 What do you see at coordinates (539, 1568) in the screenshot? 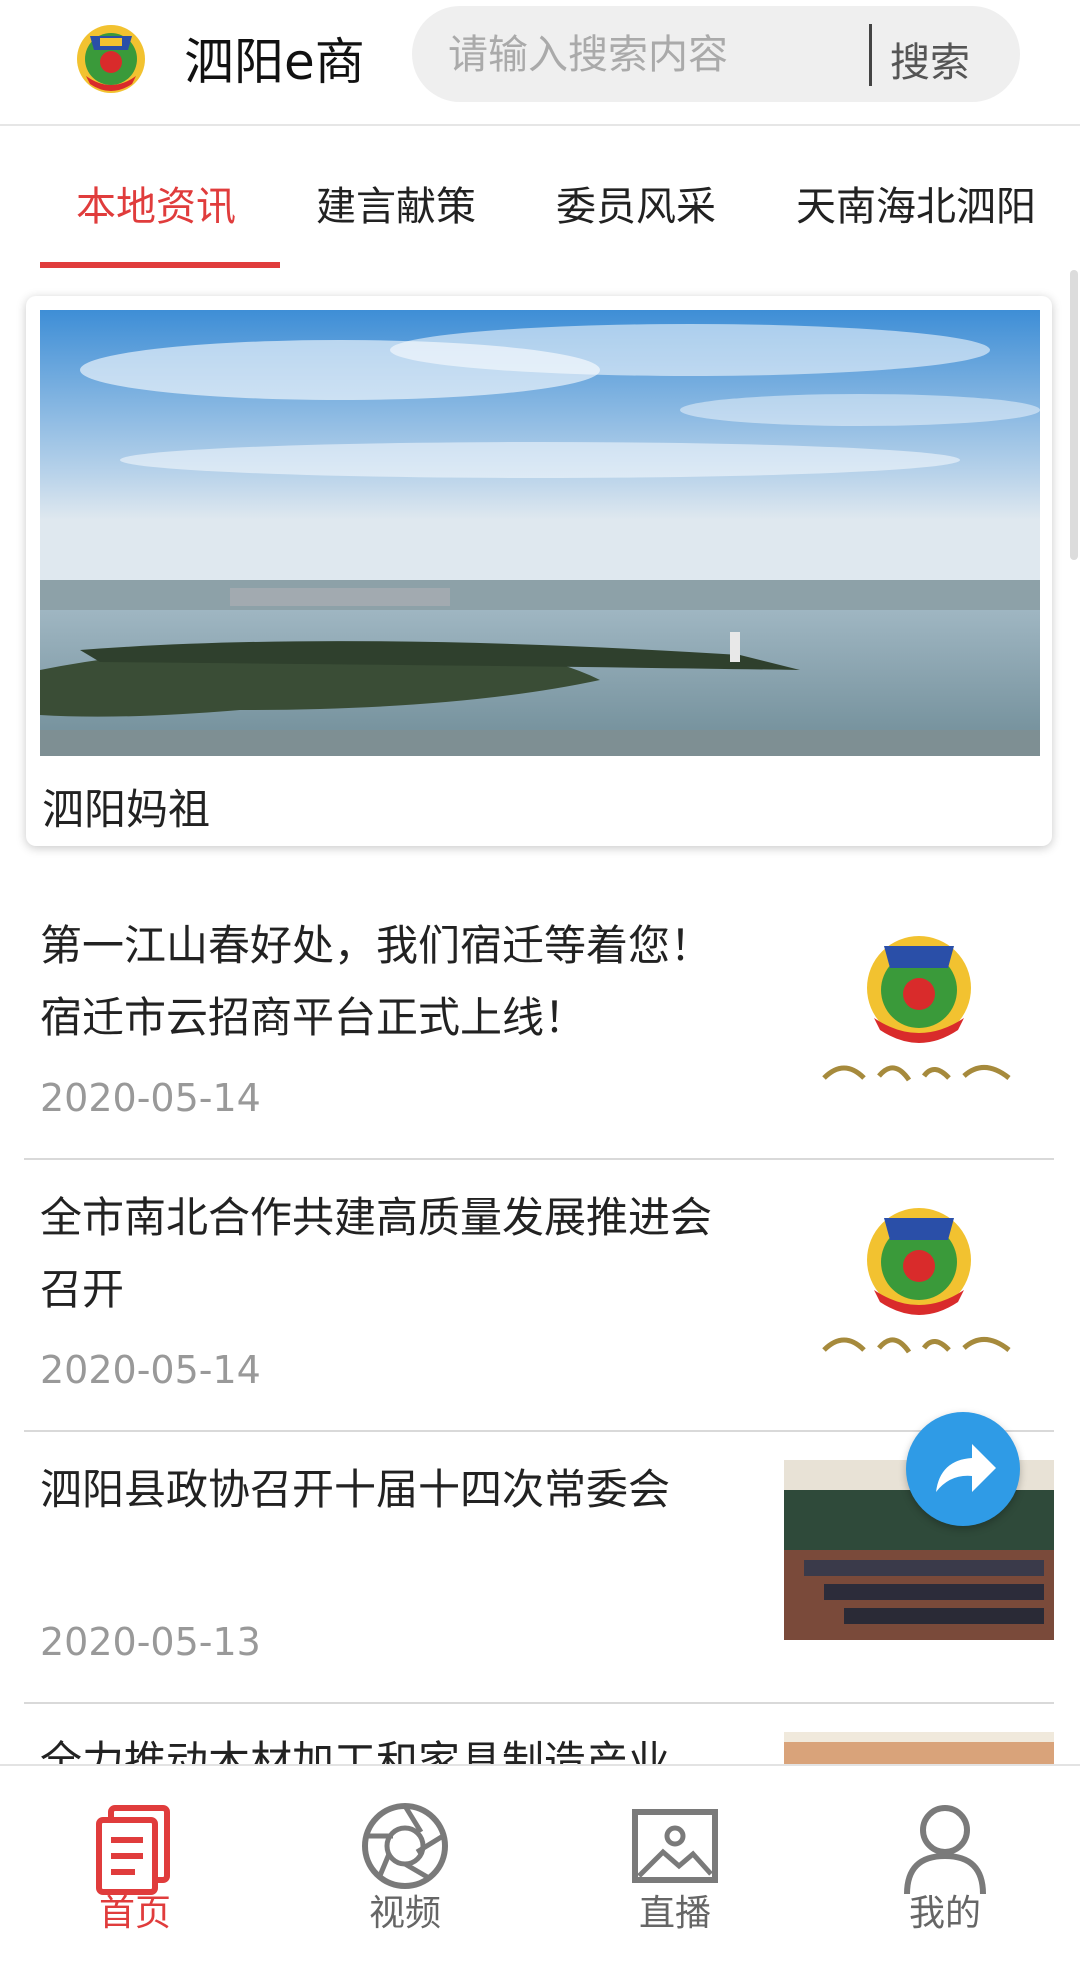
I see `news-item: 泗阳县政协召开十届十四次常委会 2020-05-13` at bounding box center [539, 1568].